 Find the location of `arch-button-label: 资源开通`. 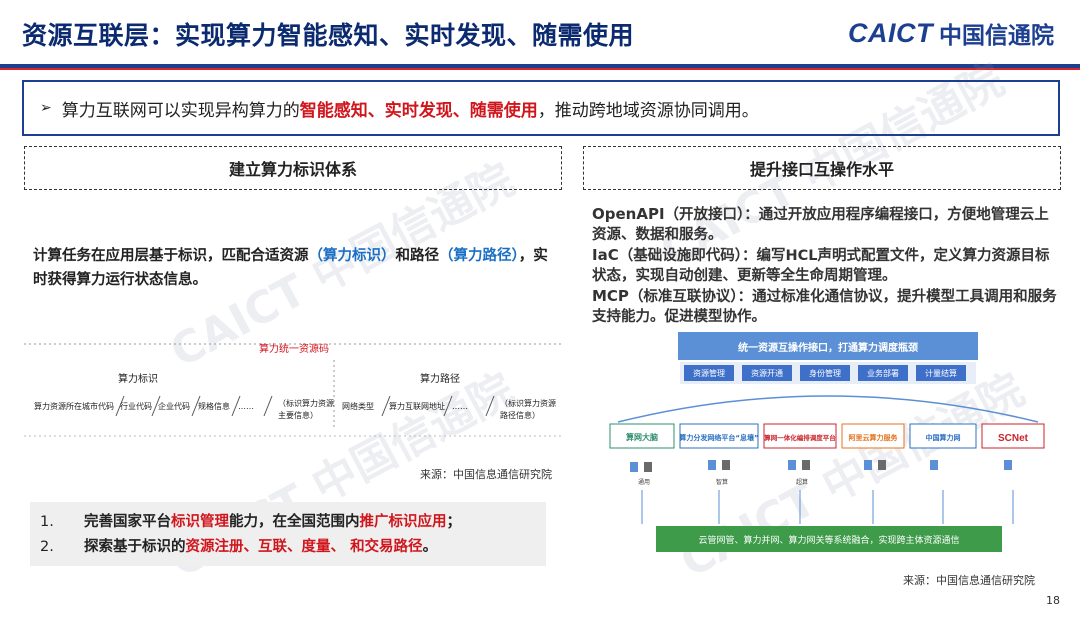

arch-button-label: 资源开通 is located at coordinates (767, 373).